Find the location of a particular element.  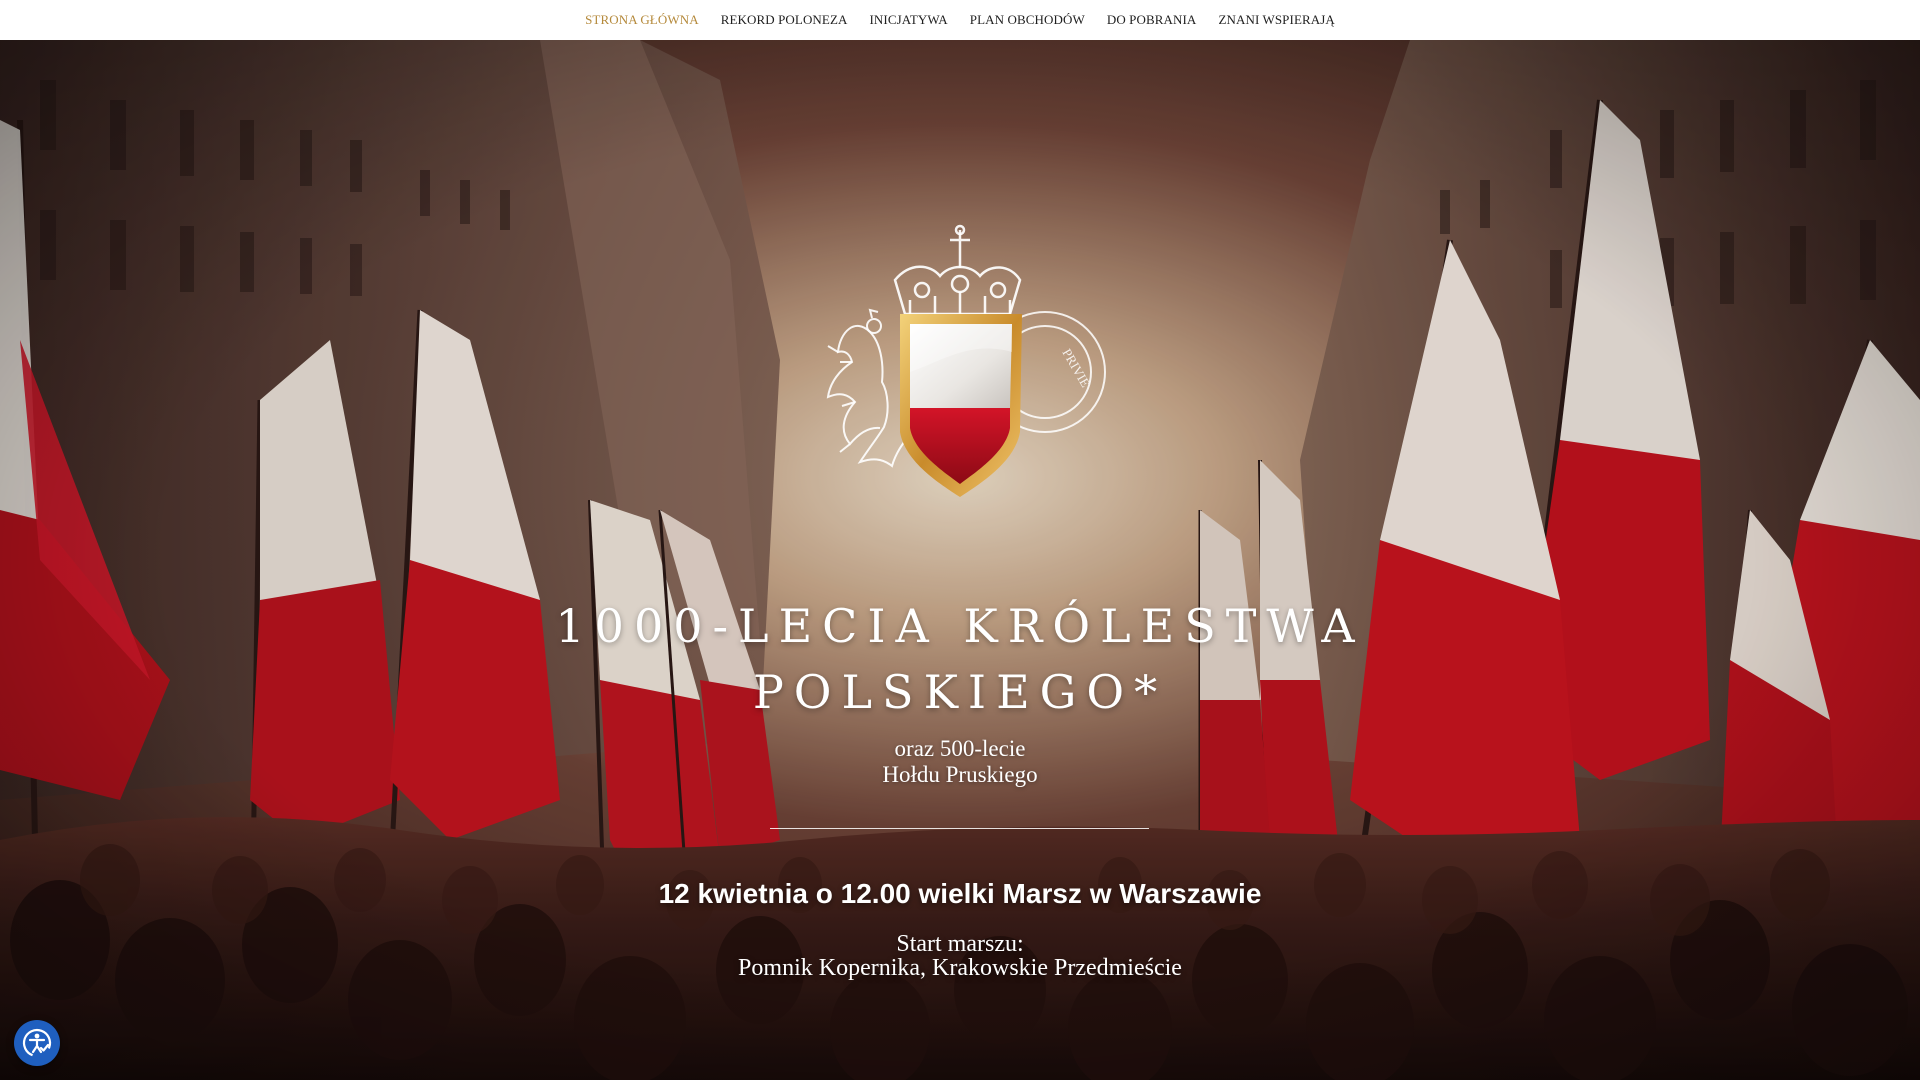

title-line-1: 1000-LECIA KRÓLESTWA is located at coordinates (960, 626).